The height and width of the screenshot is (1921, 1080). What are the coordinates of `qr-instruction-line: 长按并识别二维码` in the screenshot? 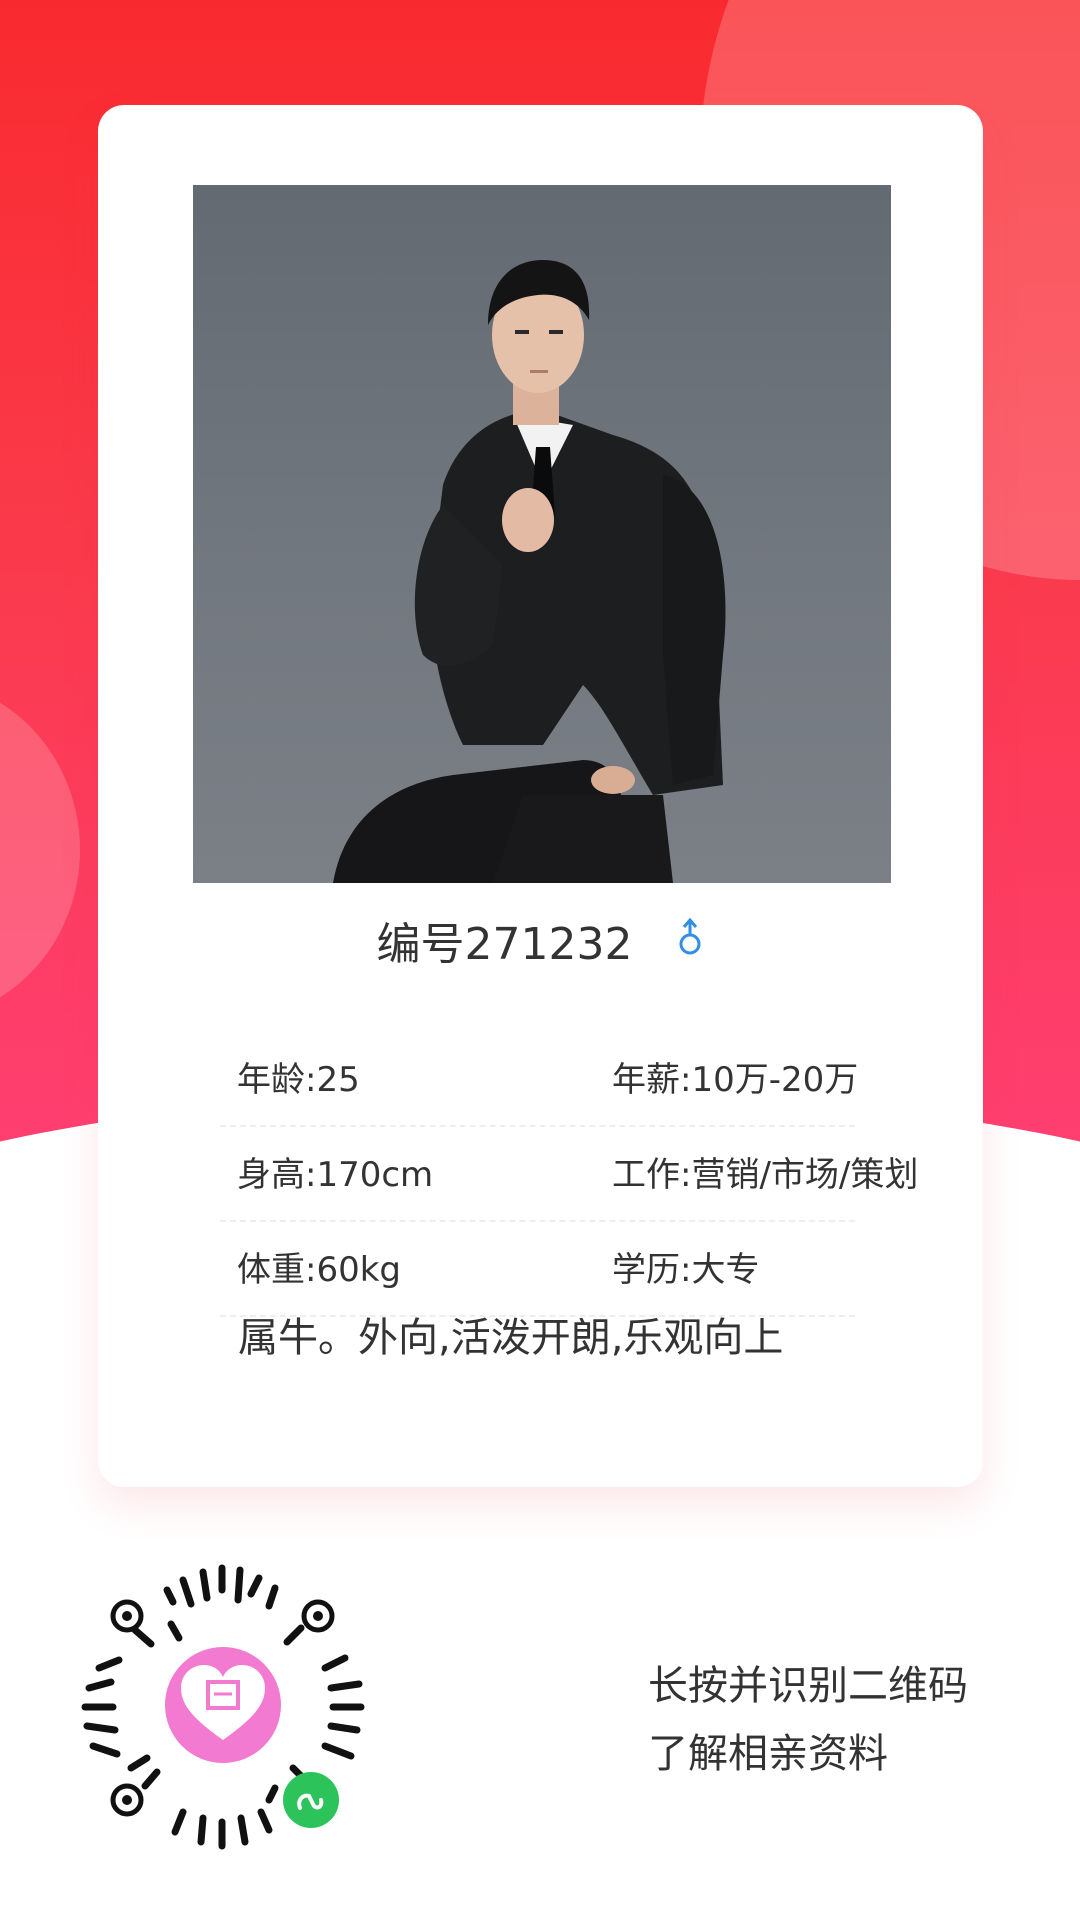 It's located at (808, 1686).